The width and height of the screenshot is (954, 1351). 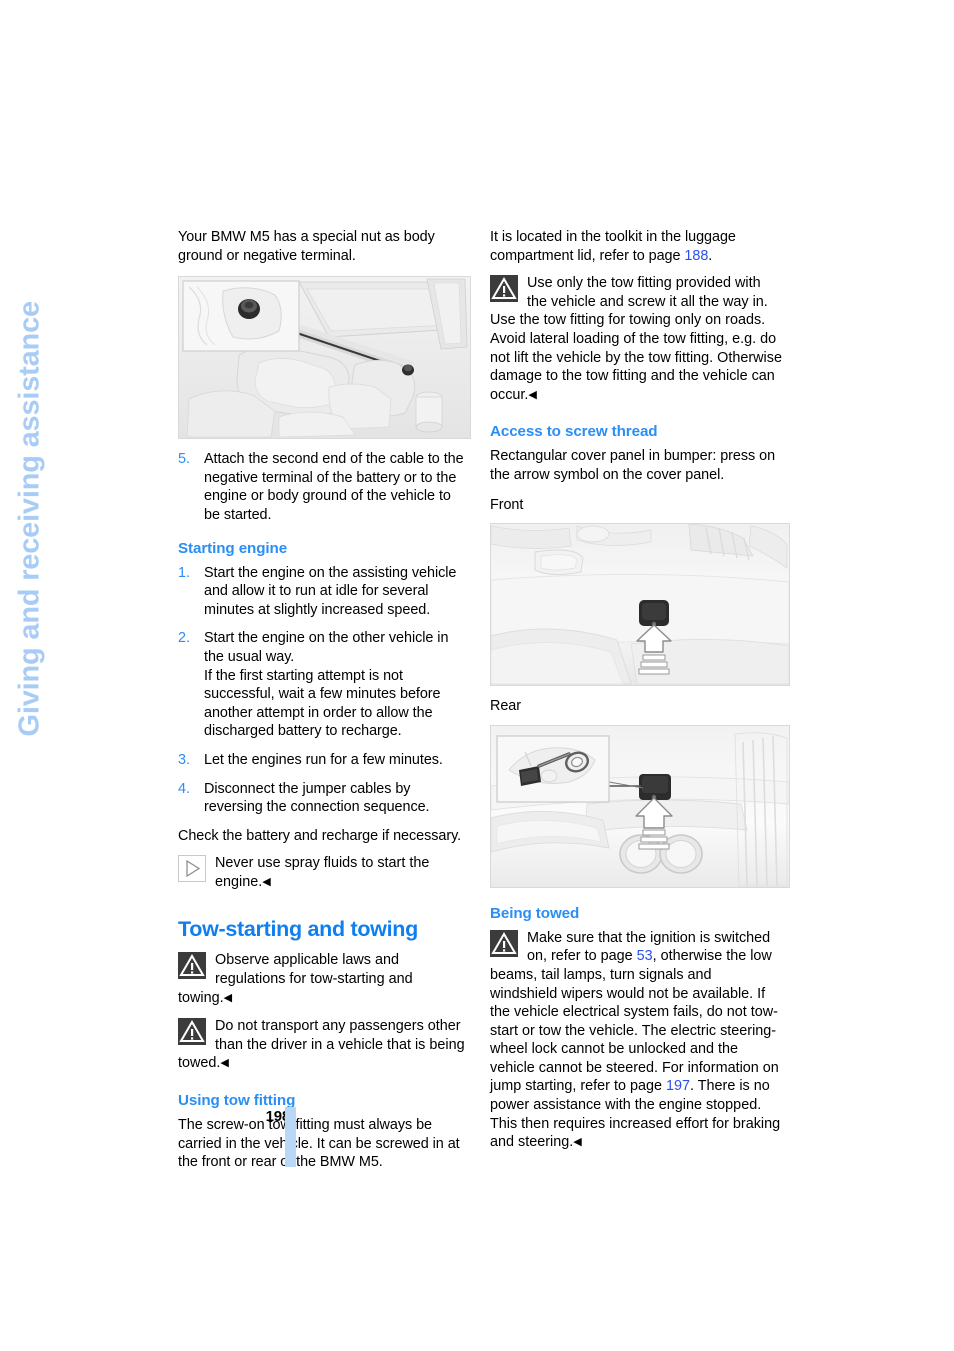 I want to click on engine-bay-illustration, so click(x=324, y=358).